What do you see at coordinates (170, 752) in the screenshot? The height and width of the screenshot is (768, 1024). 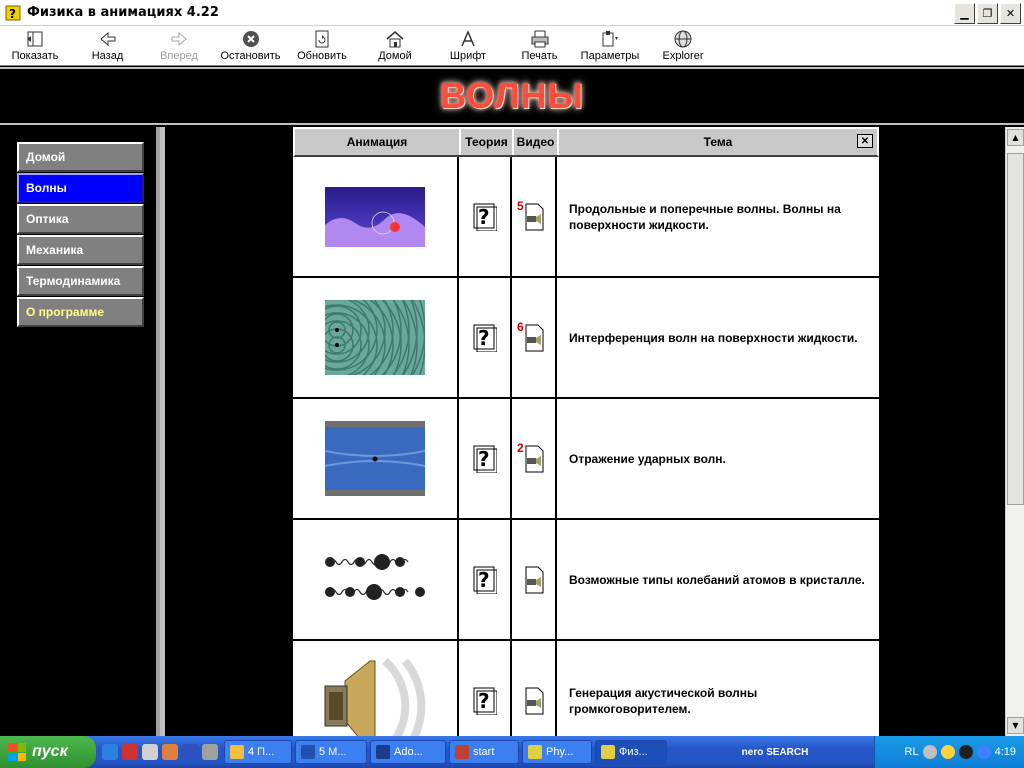 I see `tool-icon` at bounding box center [170, 752].